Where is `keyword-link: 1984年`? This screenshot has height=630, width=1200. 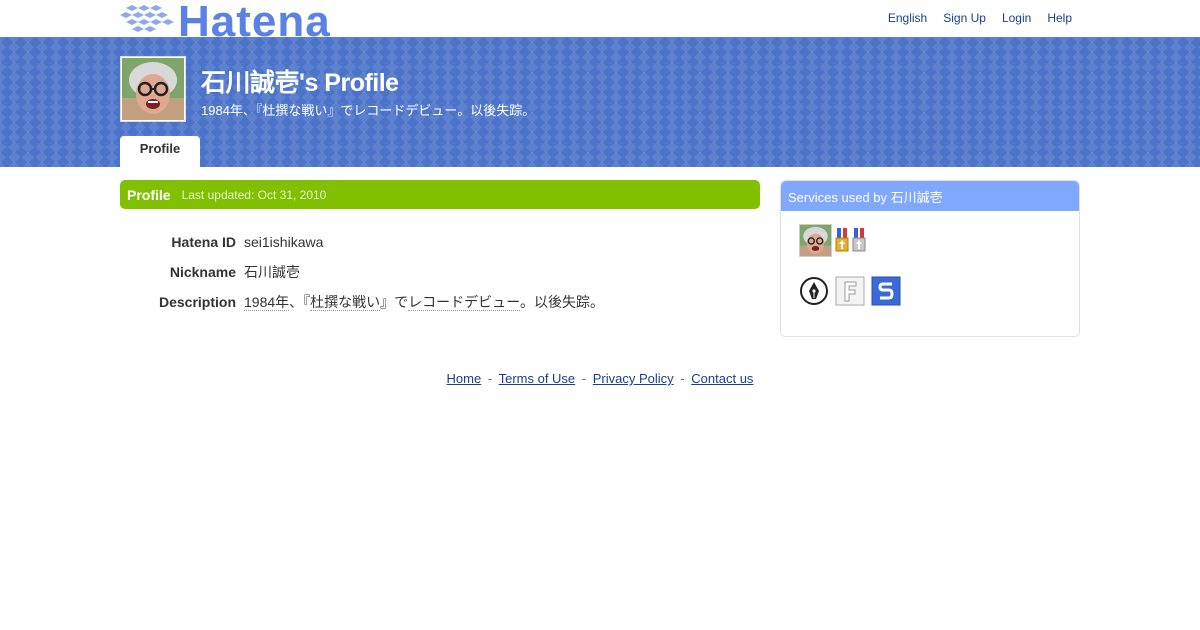
keyword-link: 1984年 is located at coordinates (267, 302).